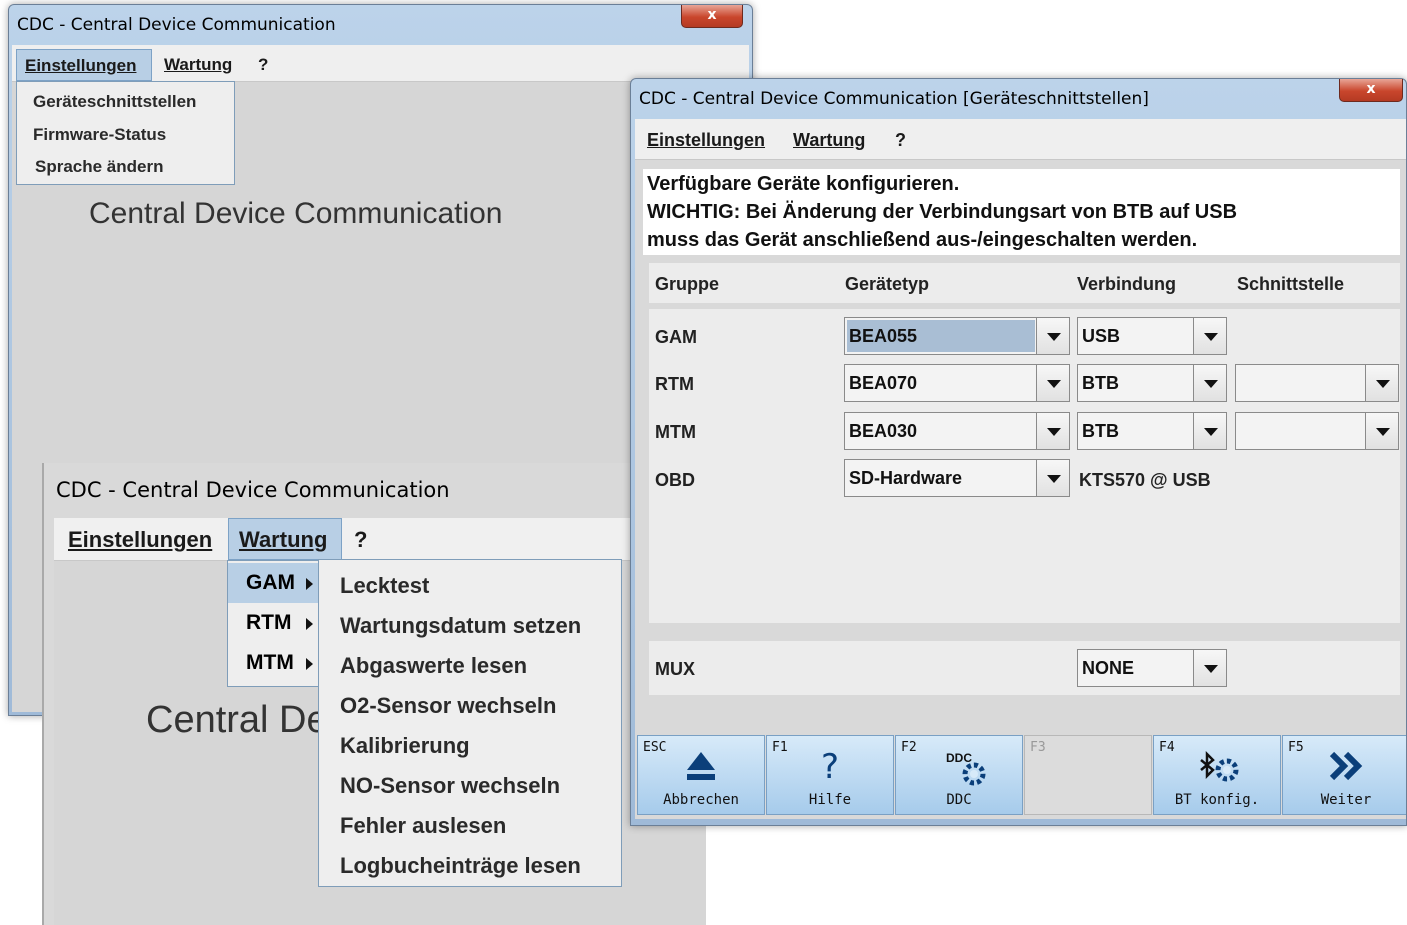  What do you see at coordinates (1088, 775) in the screenshot?
I see `f3-button: F3` at bounding box center [1088, 775].